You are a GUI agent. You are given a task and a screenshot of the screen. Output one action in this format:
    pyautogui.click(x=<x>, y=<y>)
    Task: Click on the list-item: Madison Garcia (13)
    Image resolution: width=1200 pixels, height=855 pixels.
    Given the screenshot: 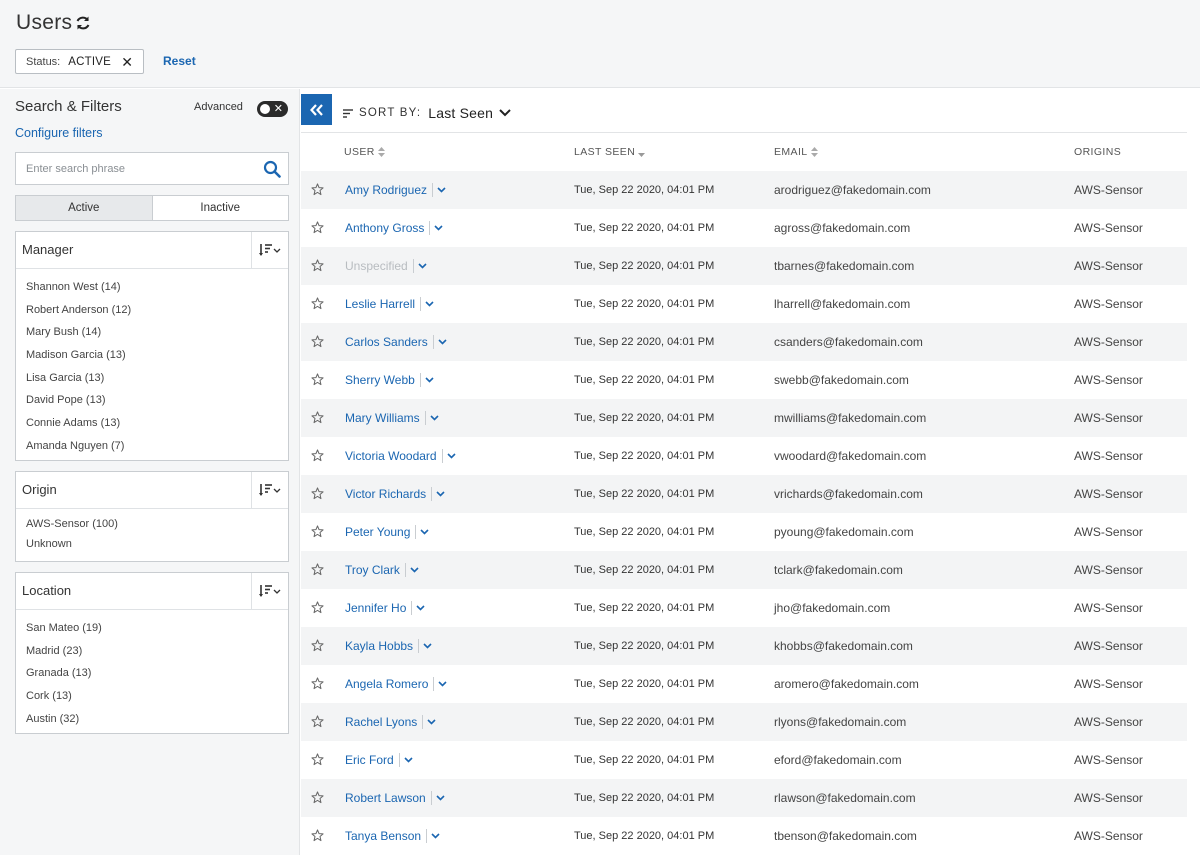 What is the action you would take?
    pyautogui.click(x=157, y=355)
    